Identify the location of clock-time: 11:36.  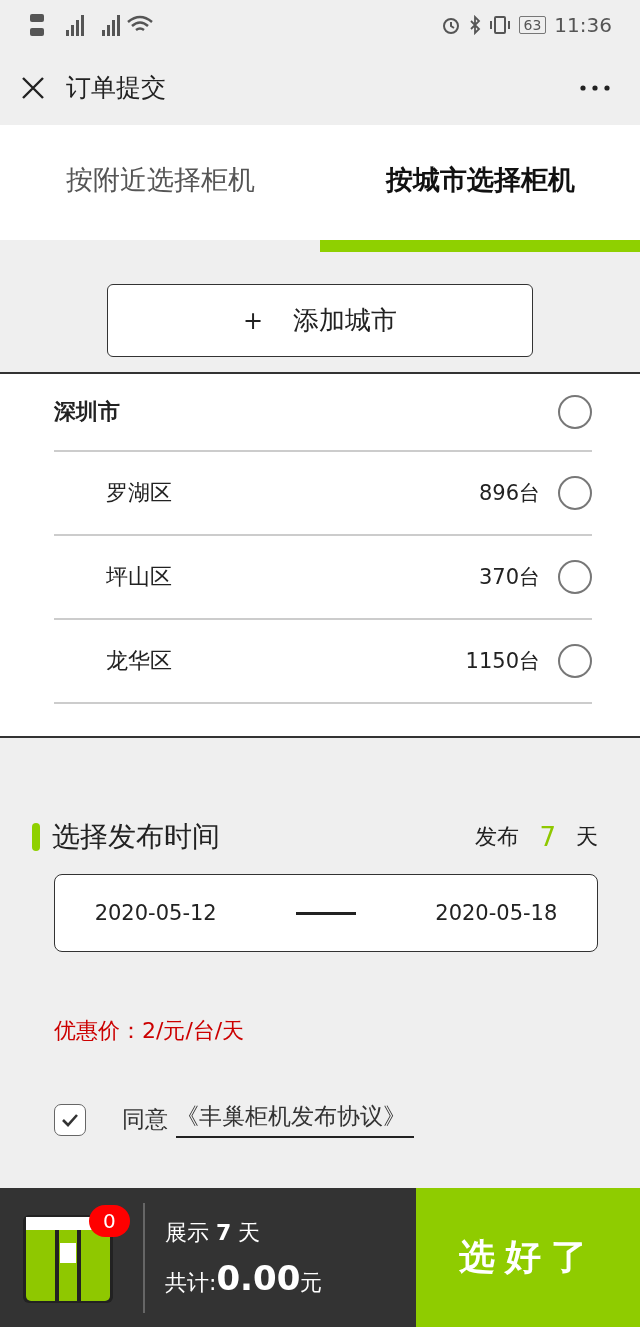
(583, 25).